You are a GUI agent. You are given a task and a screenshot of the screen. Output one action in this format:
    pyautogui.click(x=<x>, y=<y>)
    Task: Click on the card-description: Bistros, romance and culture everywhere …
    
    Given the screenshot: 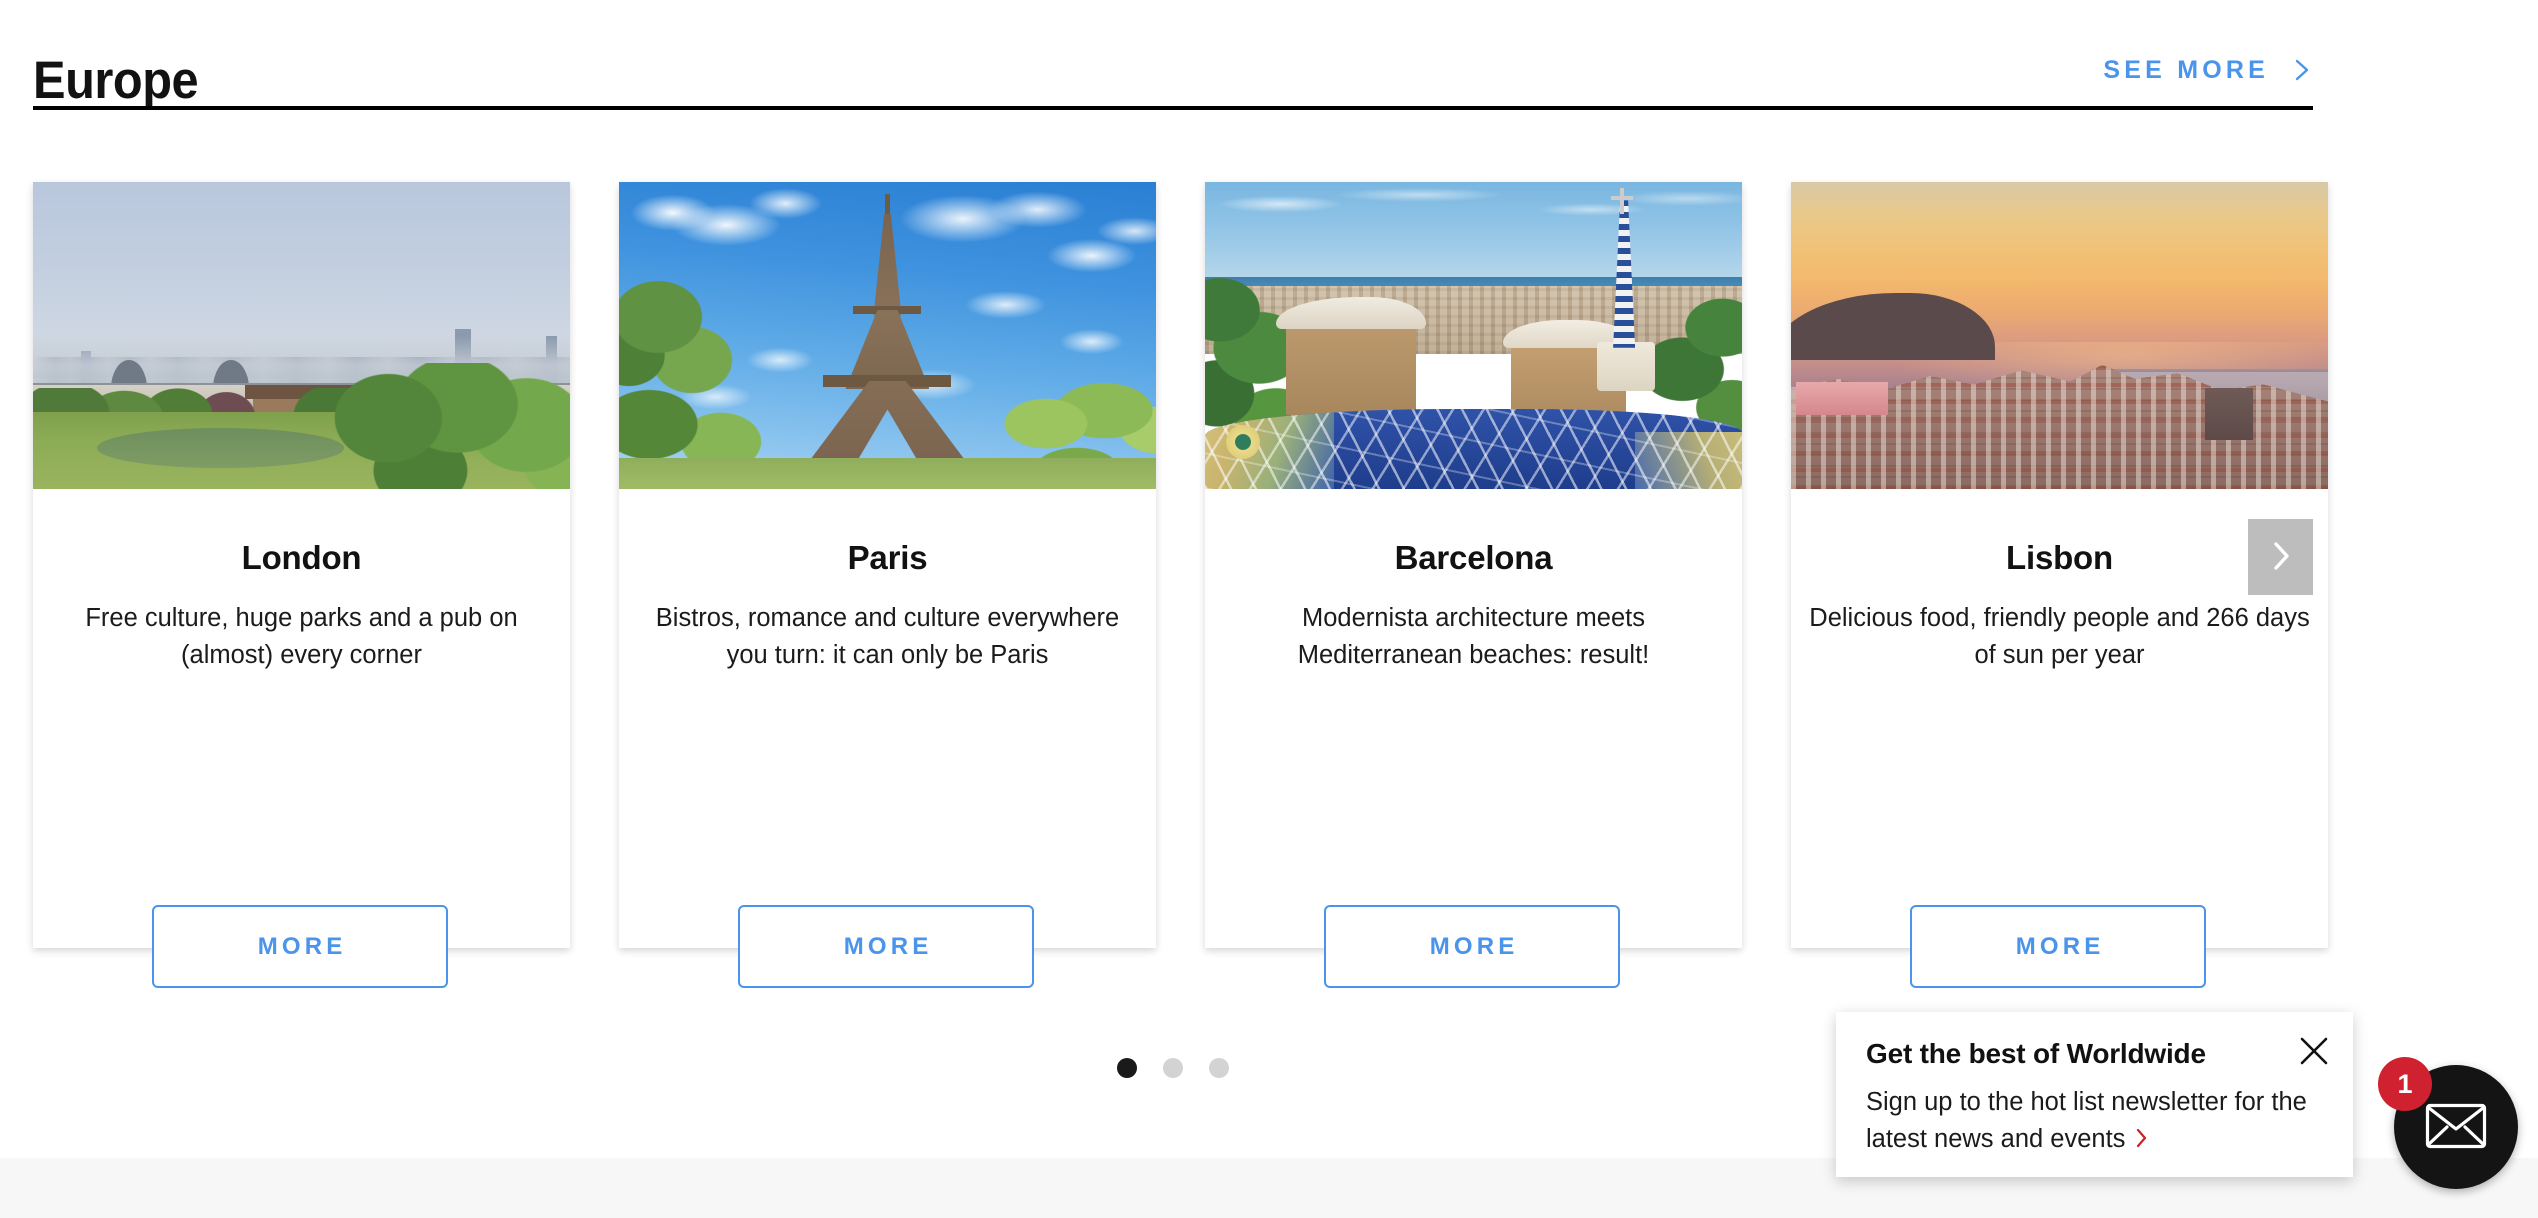 What is the action you would take?
    pyautogui.click(x=887, y=637)
    